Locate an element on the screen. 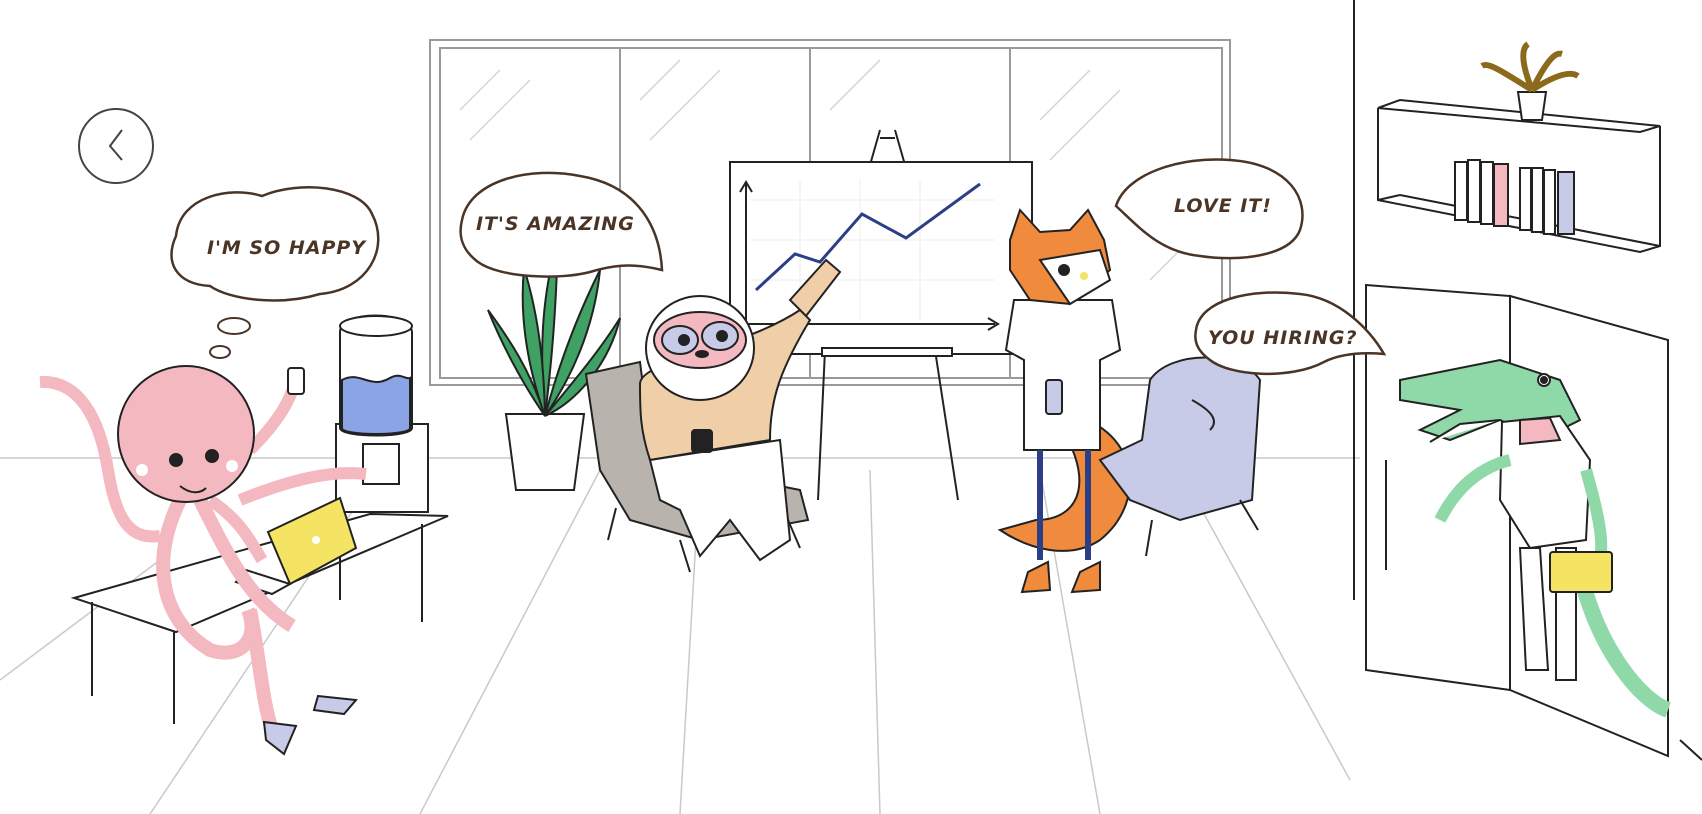  back-button is located at coordinates (116, 146).